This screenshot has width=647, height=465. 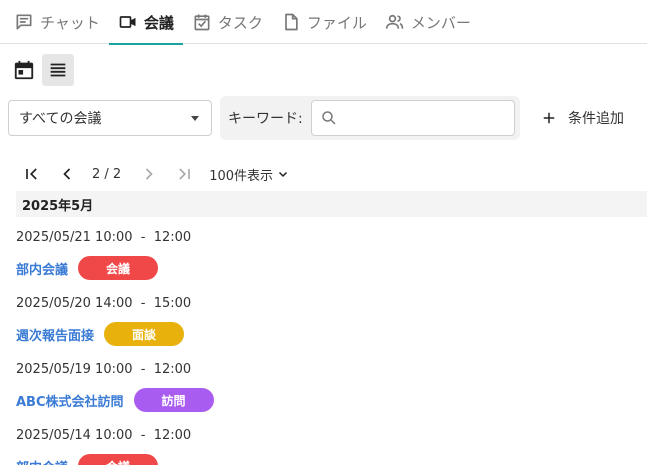 I want to click on keyword-search-group: キーワード:, so click(x=370, y=118).